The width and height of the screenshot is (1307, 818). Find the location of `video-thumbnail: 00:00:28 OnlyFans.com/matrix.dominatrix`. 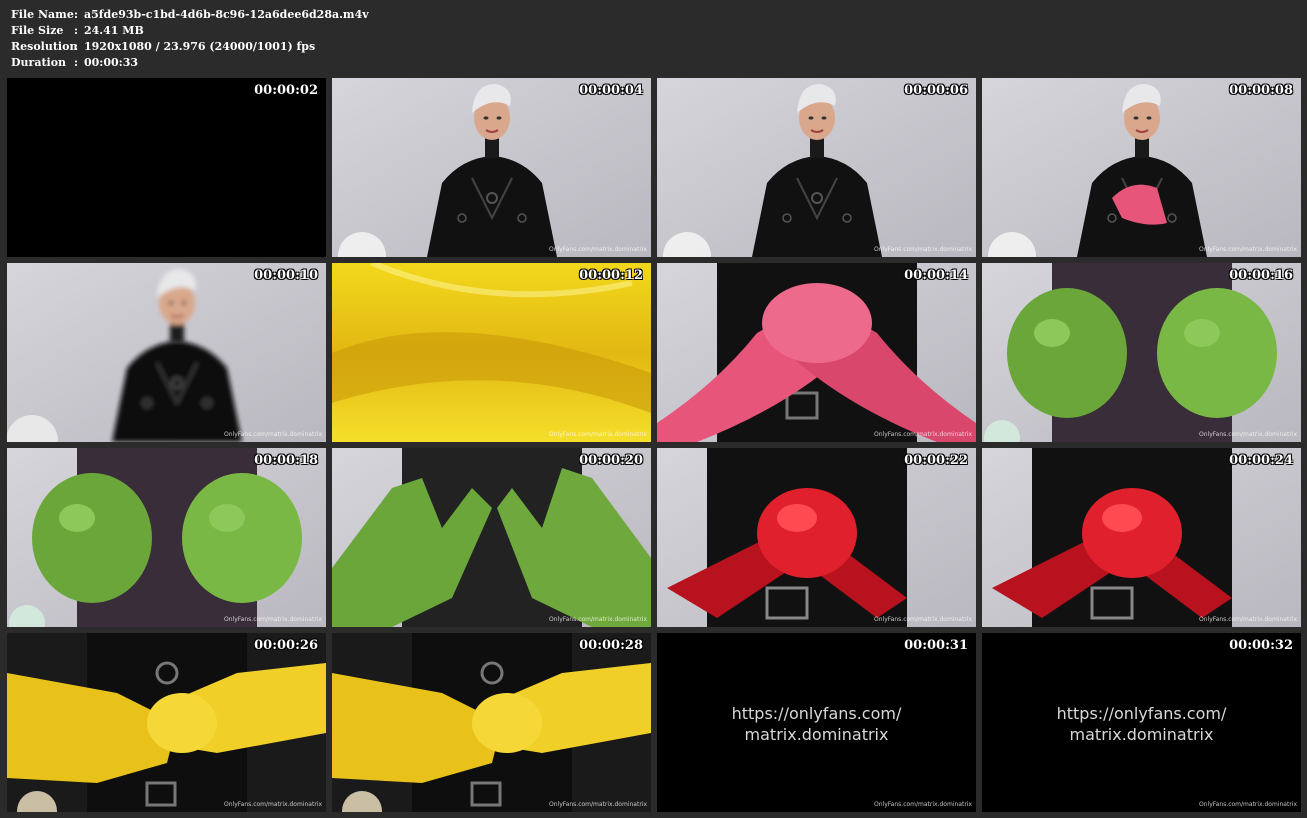

video-thumbnail: 00:00:28 OnlyFans.com/matrix.dominatrix is located at coordinates (491, 722).